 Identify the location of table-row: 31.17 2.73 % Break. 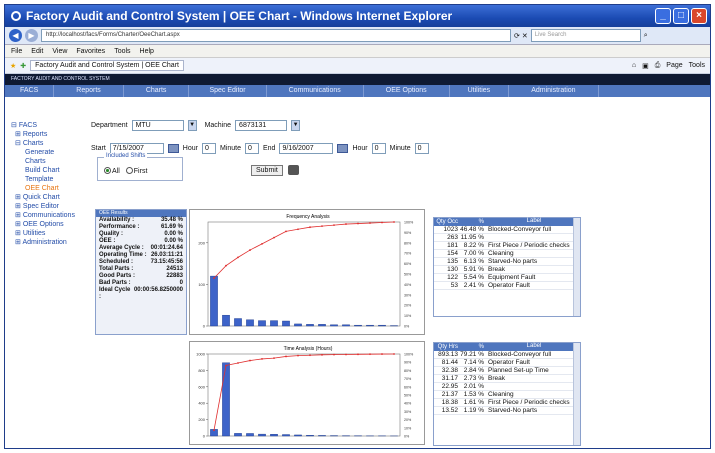
(507, 379).